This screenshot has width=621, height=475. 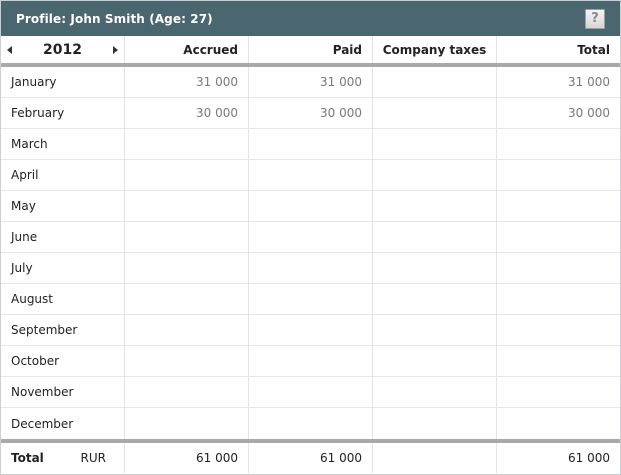 I want to click on month-label: September, so click(x=63, y=330).